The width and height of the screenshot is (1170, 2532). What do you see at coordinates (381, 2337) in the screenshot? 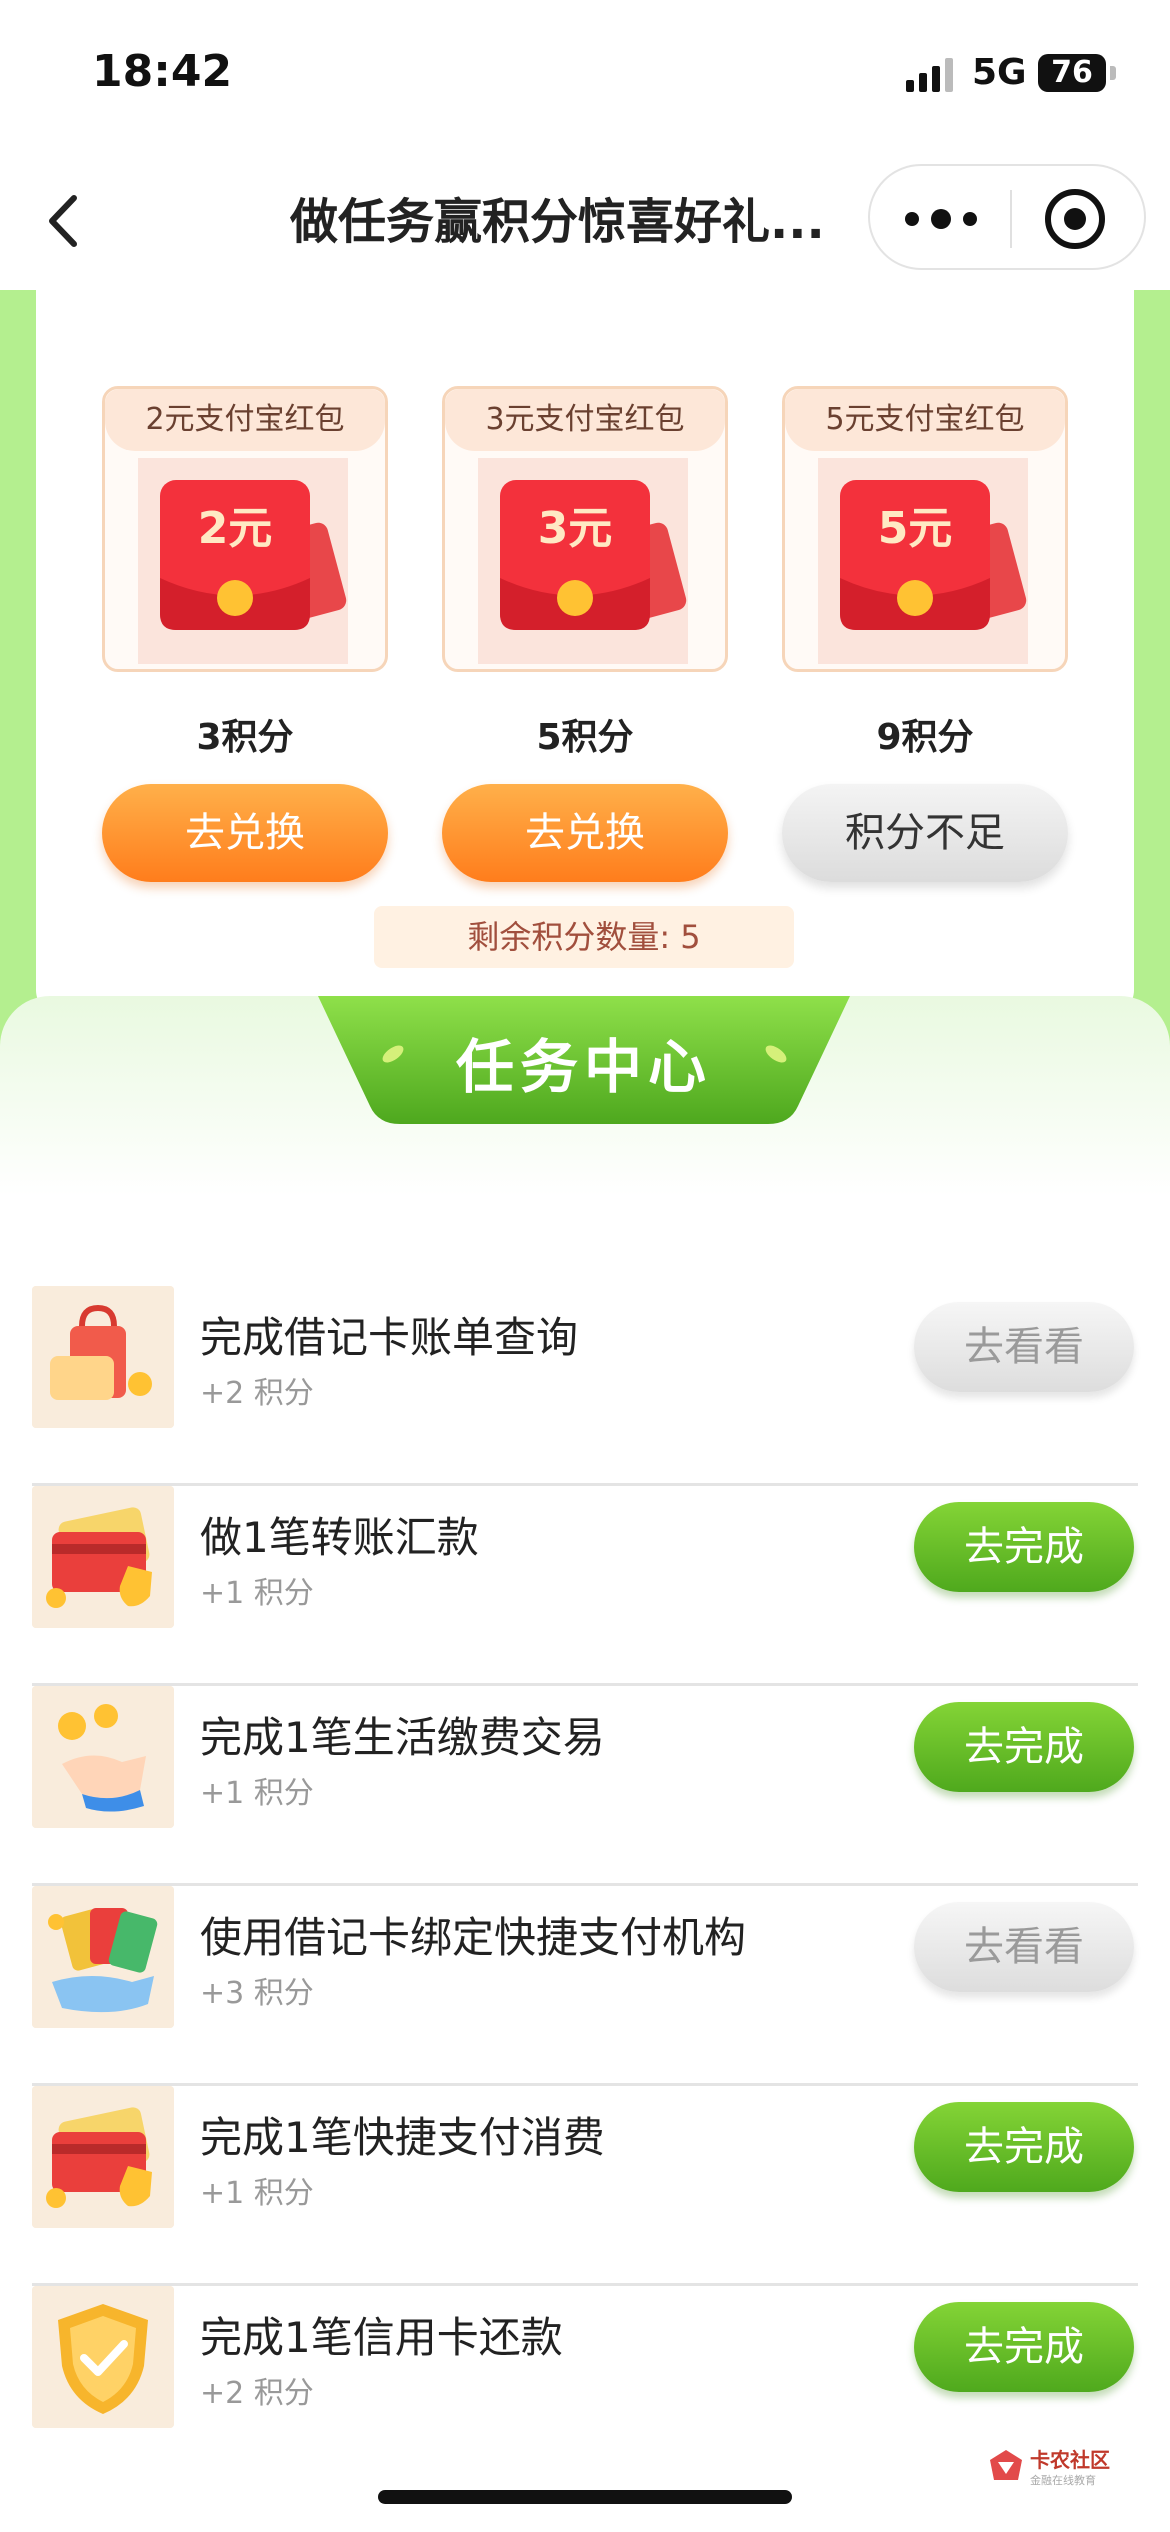
I see `task-name: 完成1笔信用卡还款` at bounding box center [381, 2337].